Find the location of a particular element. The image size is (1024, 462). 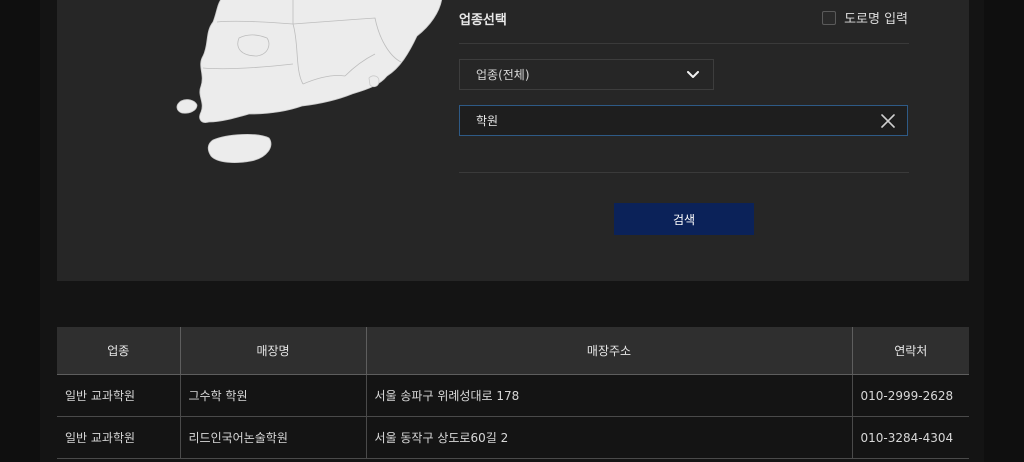

korea-map is located at coordinates (309, 81).